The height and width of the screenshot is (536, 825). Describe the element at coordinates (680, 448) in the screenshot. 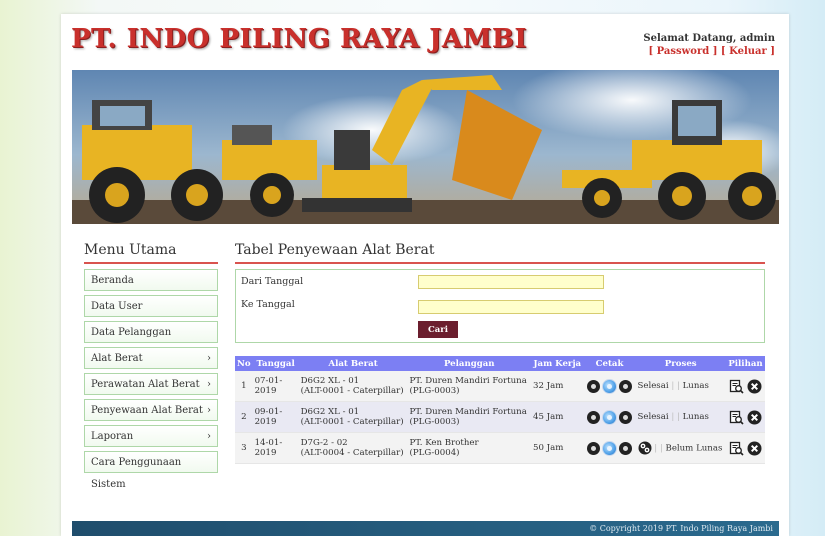

I see `cell-proses: | | Belum Lunas` at that location.